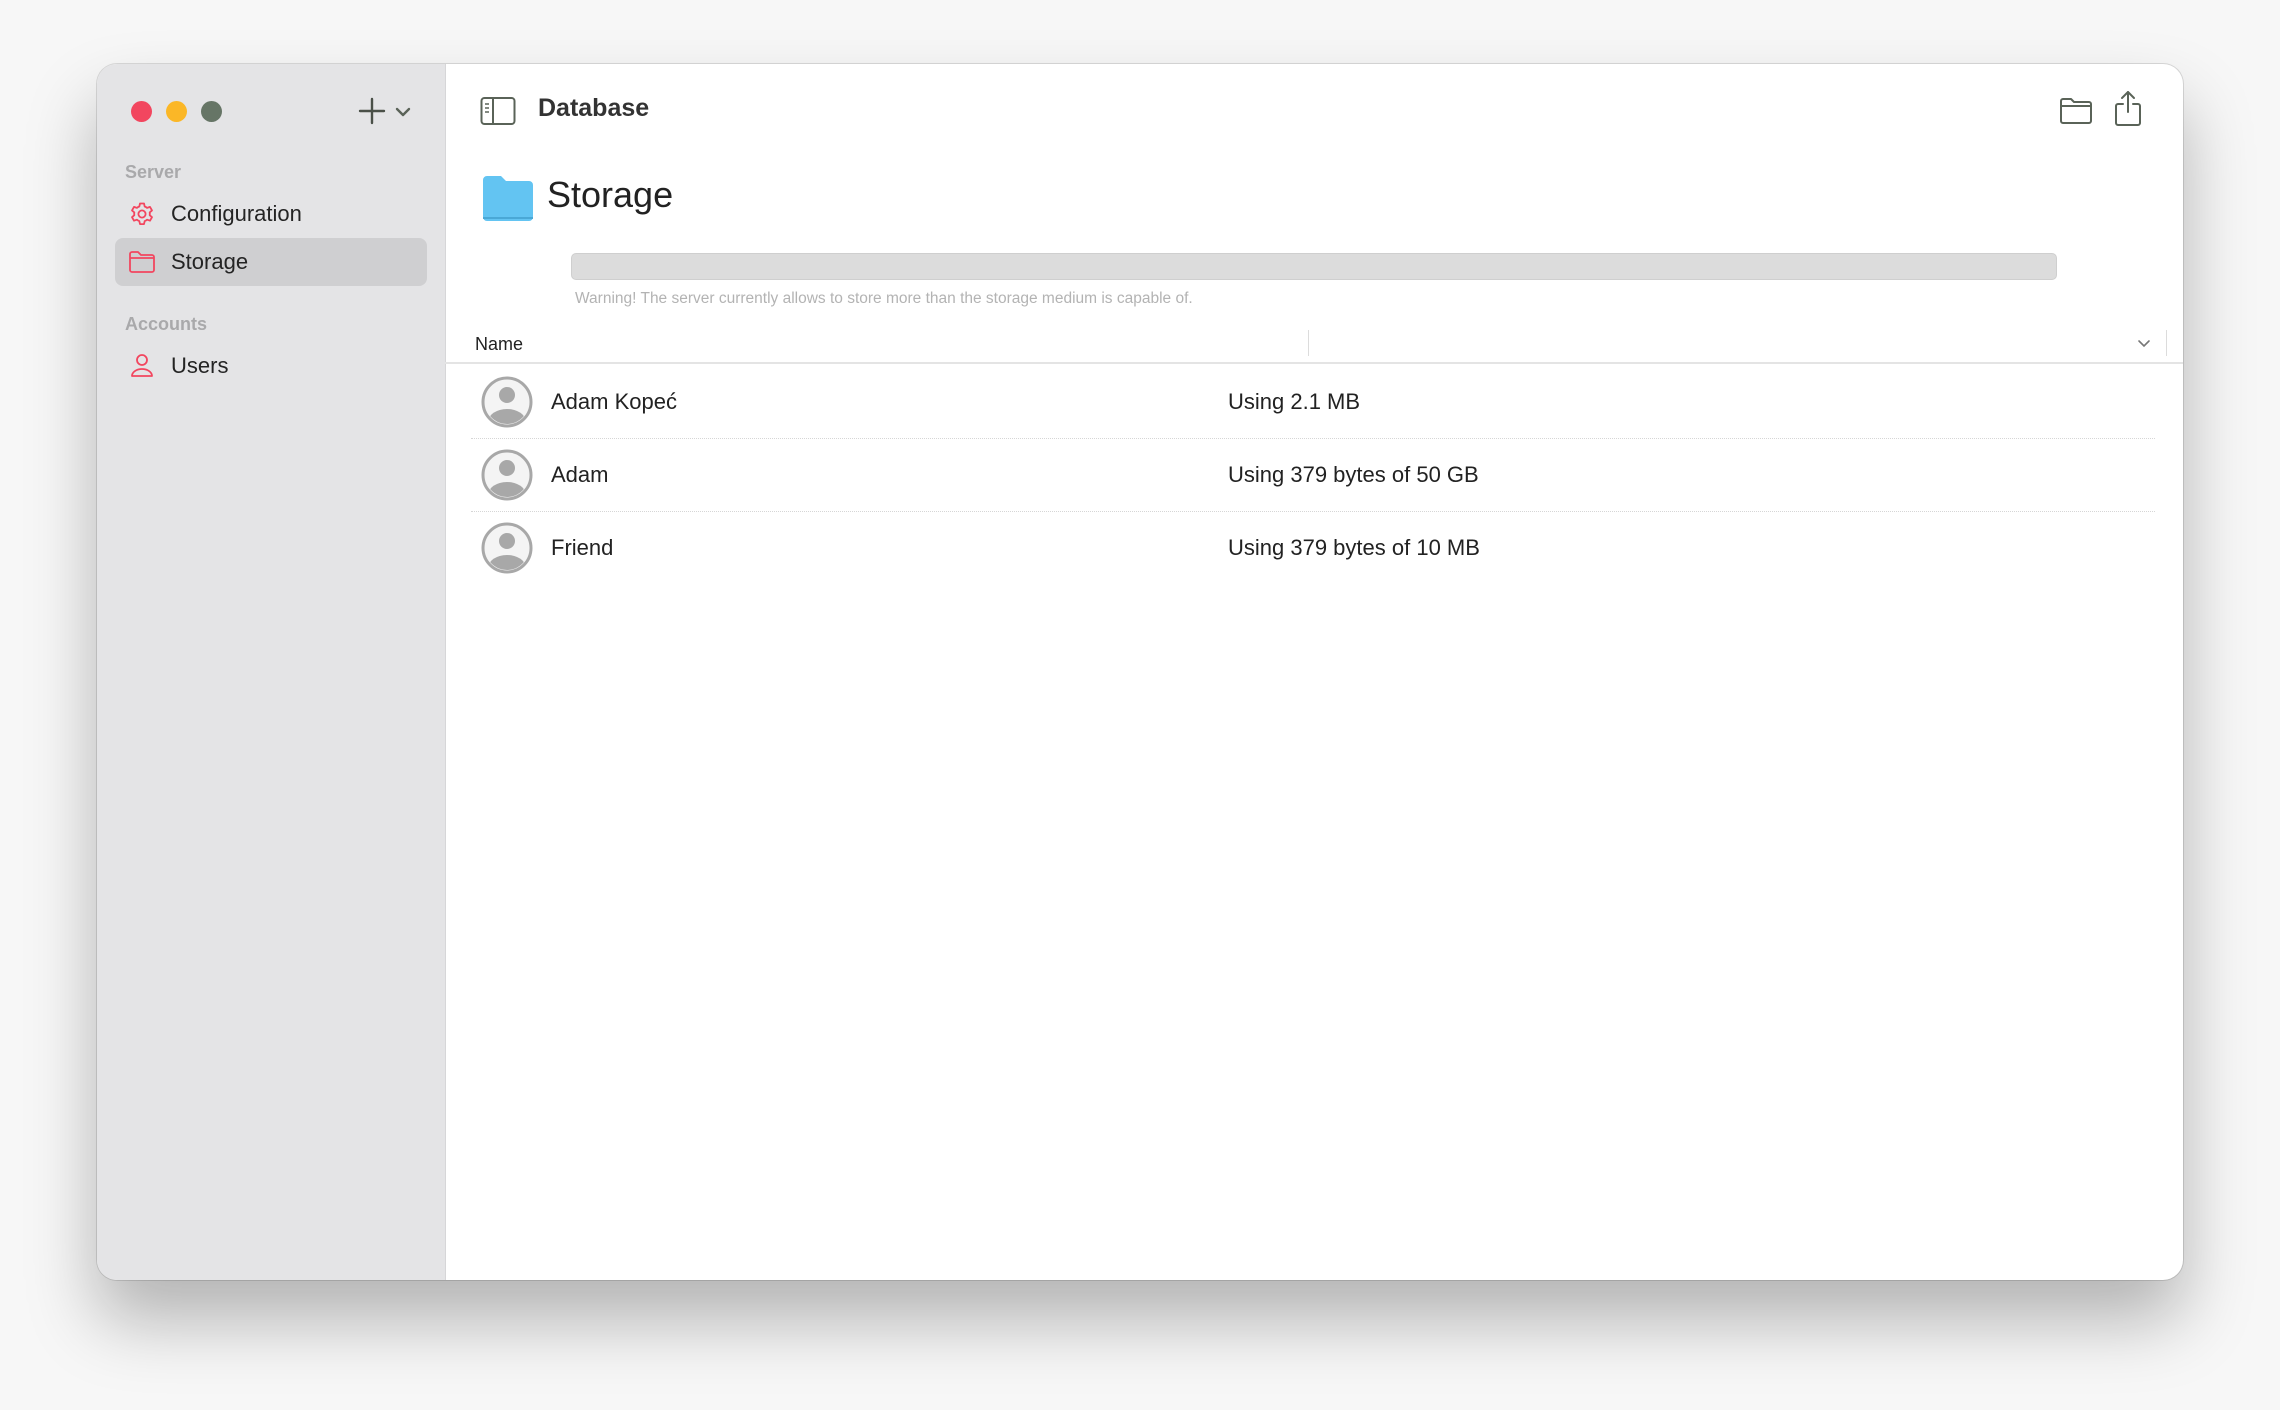 The width and height of the screenshot is (2280, 1410). What do you see at coordinates (1294, 401) in the screenshot?
I see `storage-usage: Using 2.1 MB` at bounding box center [1294, 401].